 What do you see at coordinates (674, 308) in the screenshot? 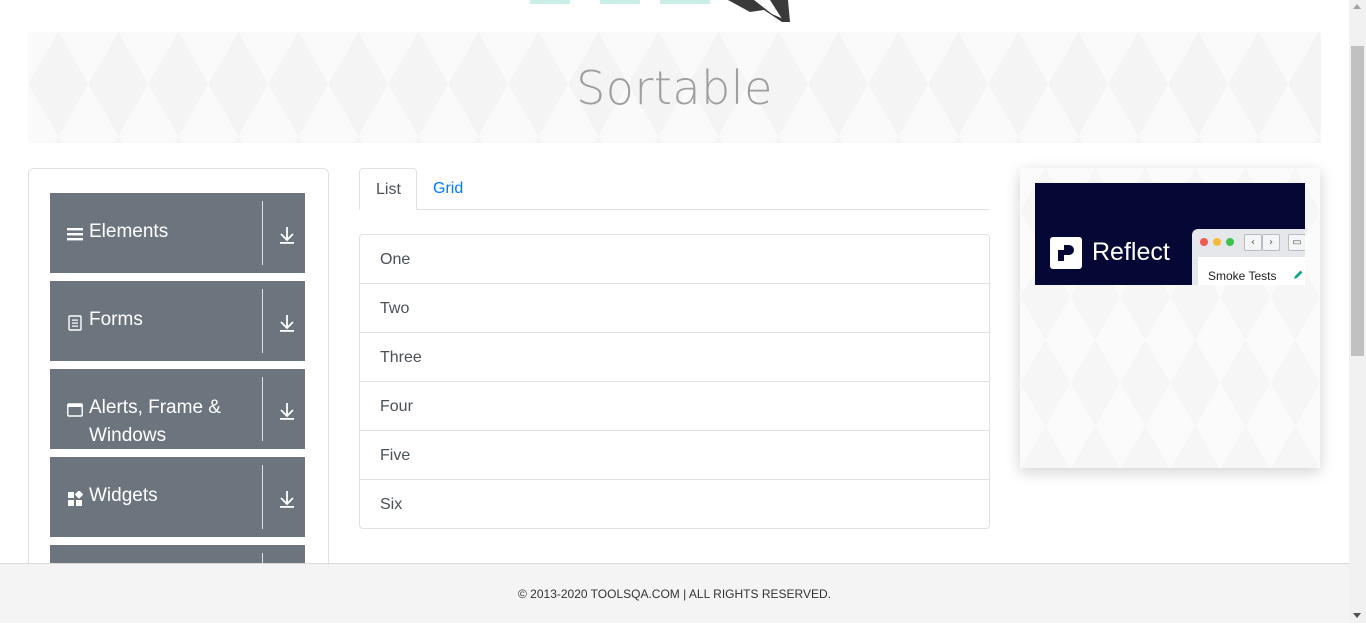
I see `list-item: Two` at bounding box center [674, 308].